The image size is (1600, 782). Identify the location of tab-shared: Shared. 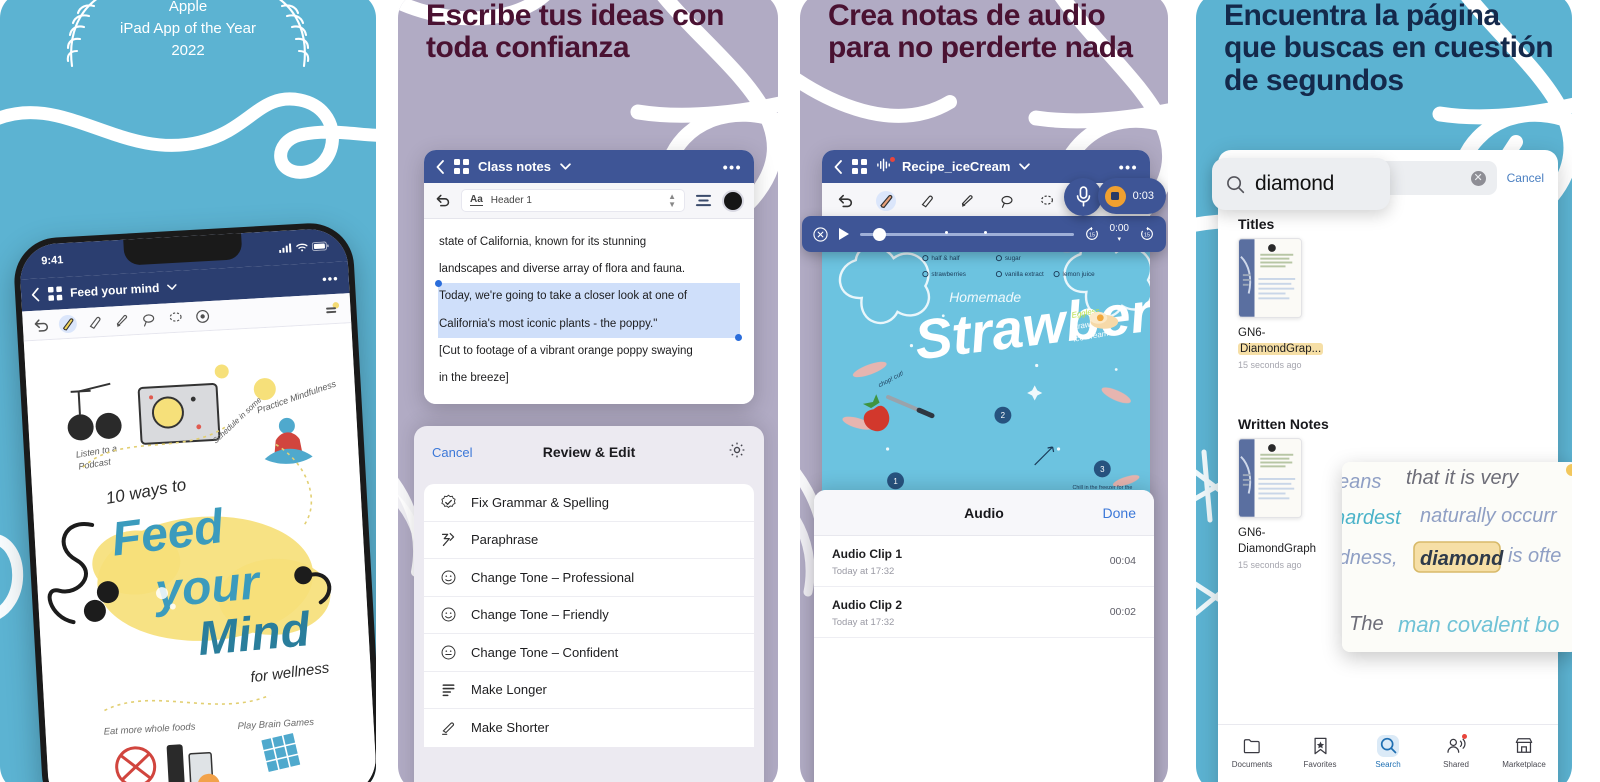
(1456, 751).